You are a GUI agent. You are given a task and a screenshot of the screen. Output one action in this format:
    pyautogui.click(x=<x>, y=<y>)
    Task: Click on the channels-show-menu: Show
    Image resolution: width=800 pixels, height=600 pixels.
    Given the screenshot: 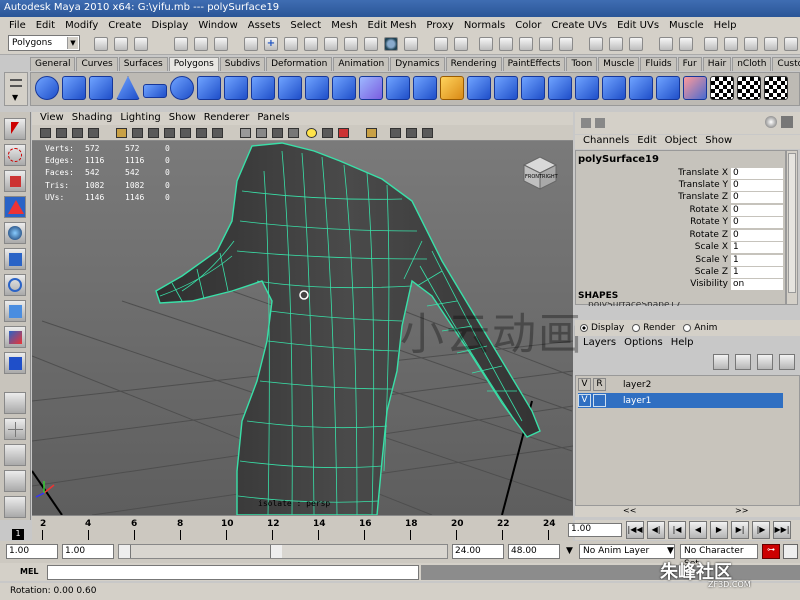 What is the action you would take?
    pyautogui.click(x=718, y=142)
    